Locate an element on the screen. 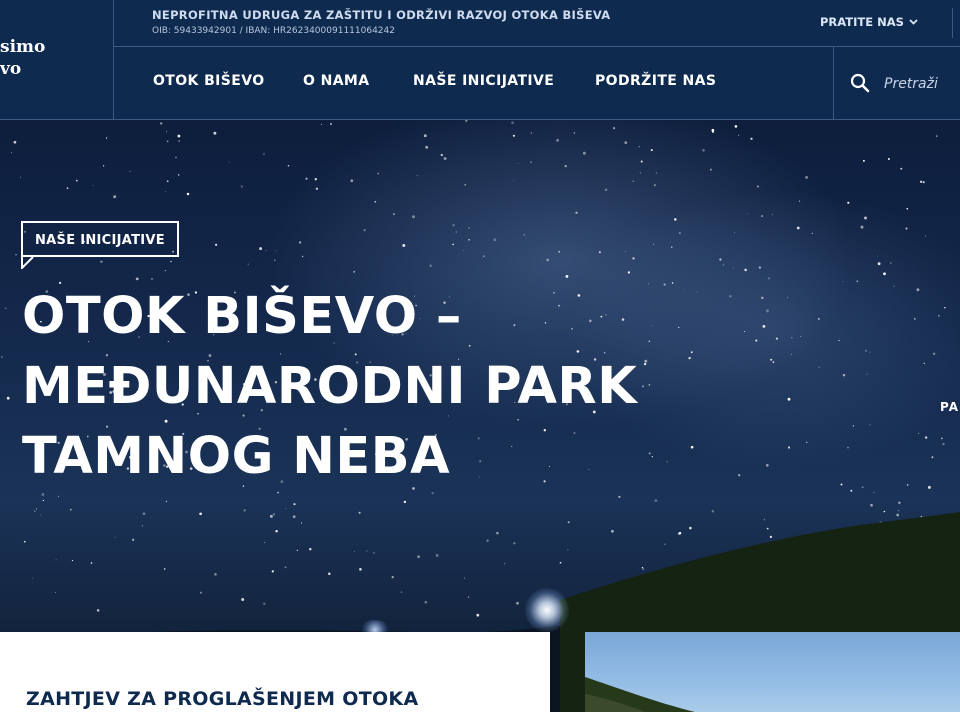 The height and width of the screenshot is (712, 960). article-card: ZAHTJEV ZA PROGLAŠENJEM OTOKA is located at coordinates (275, 672).